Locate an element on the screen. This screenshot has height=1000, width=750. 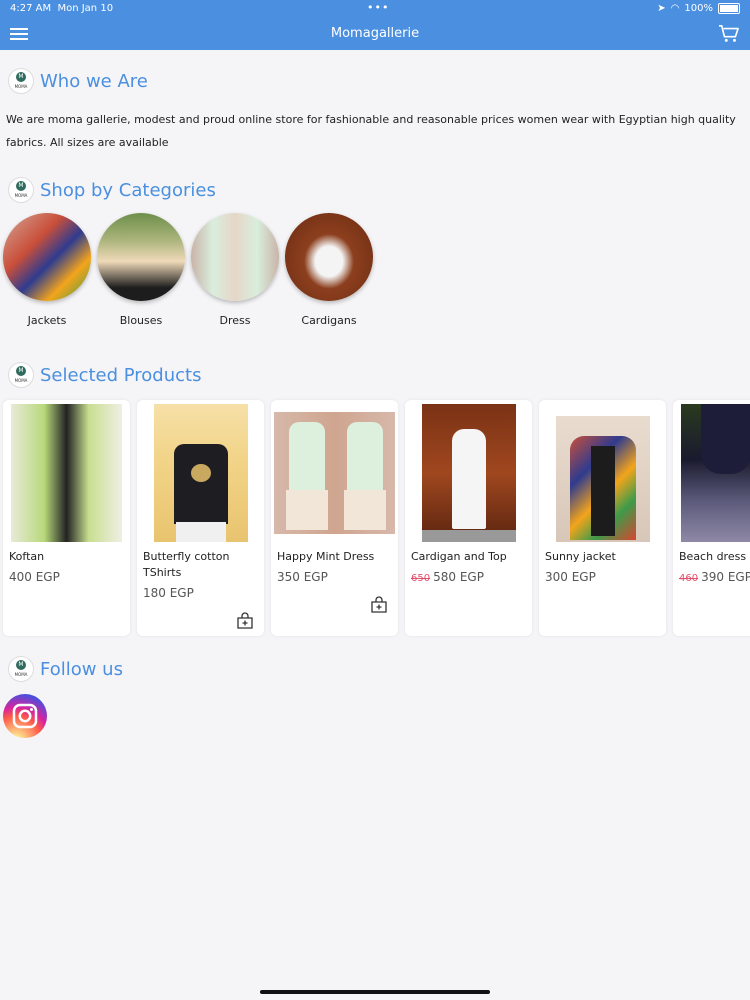
product-card: Butterfly cotton TShirts 180 EGP is located at coordinates (200, 518).